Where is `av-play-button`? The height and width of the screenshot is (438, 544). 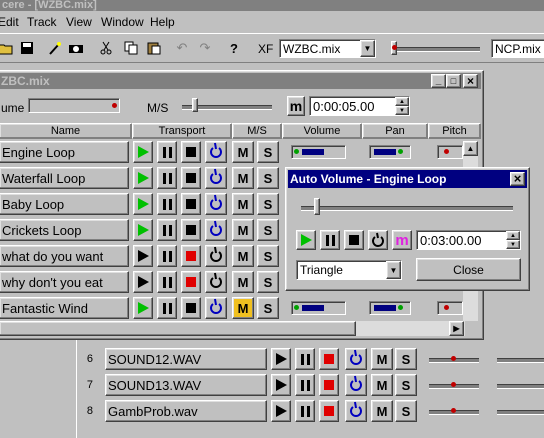 av-play-button is located at coordinates (306, 240).